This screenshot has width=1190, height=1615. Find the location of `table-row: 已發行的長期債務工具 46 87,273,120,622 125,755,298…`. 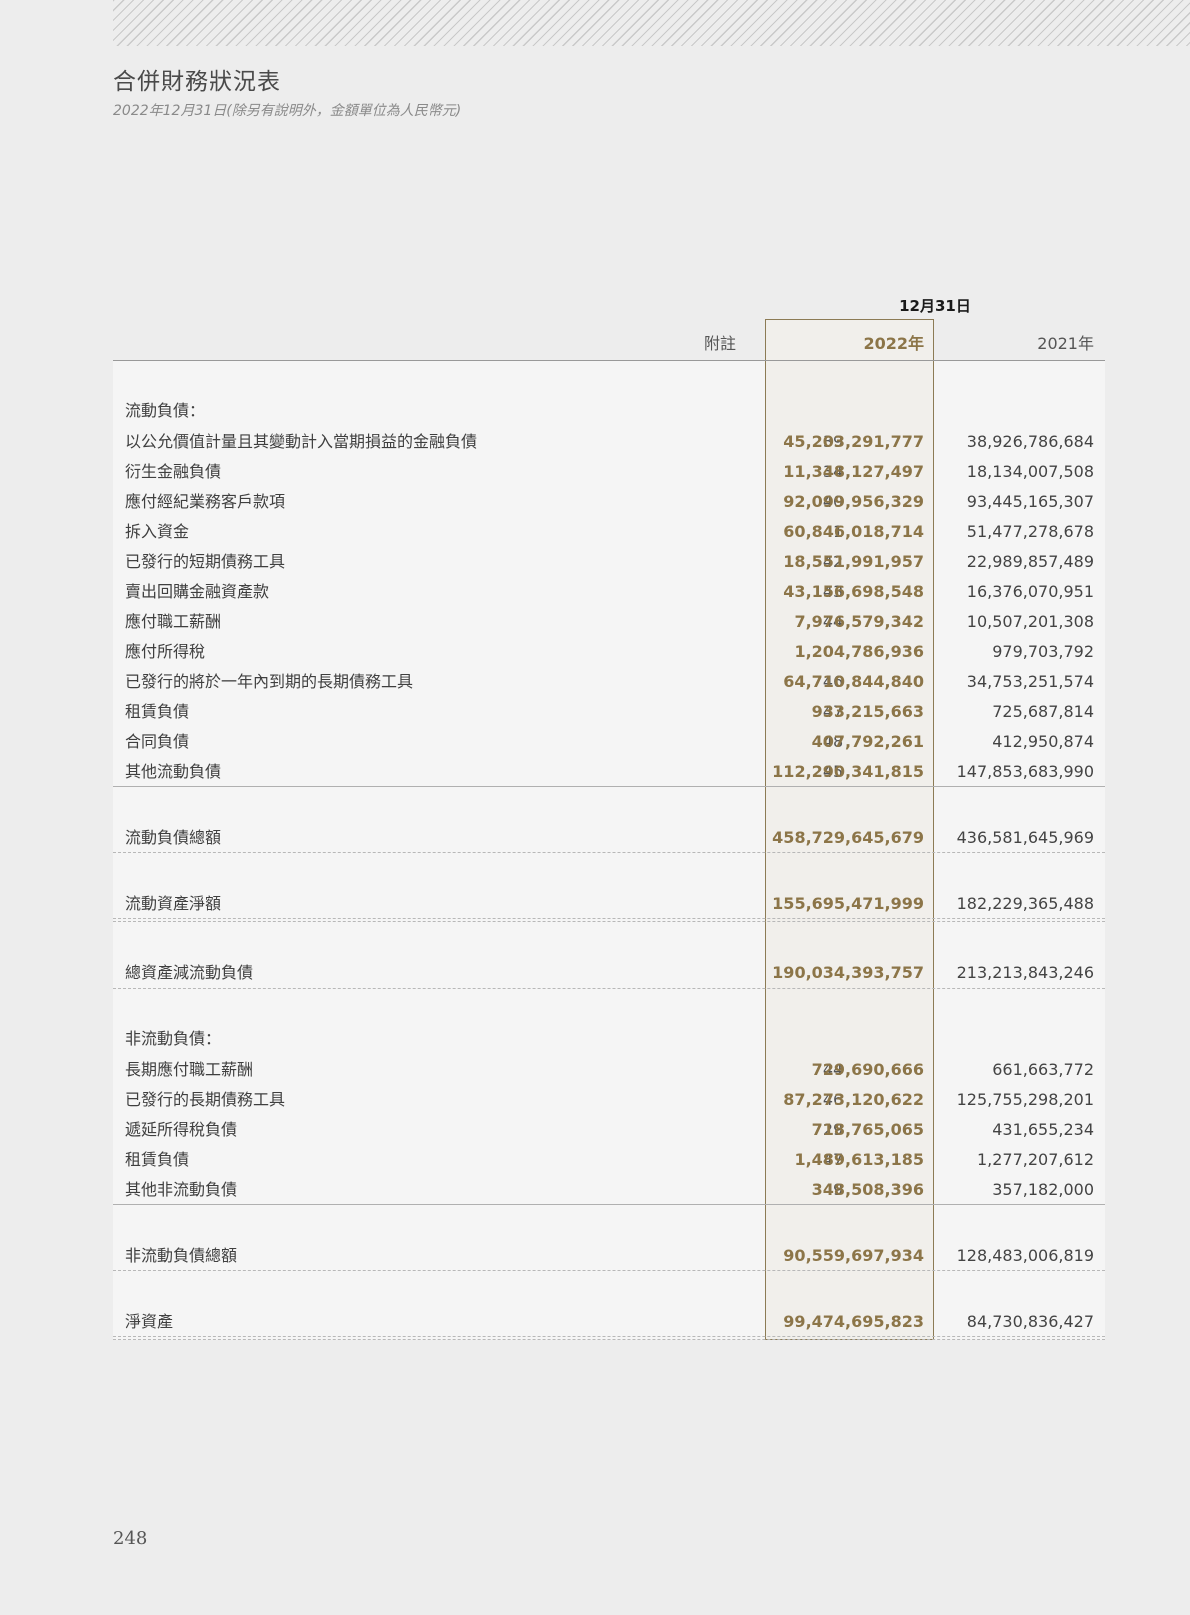

table-row: 已發行的長期債務工具 46 87,273,120,622 125,755,298… is located at coordinates (609, 1100).